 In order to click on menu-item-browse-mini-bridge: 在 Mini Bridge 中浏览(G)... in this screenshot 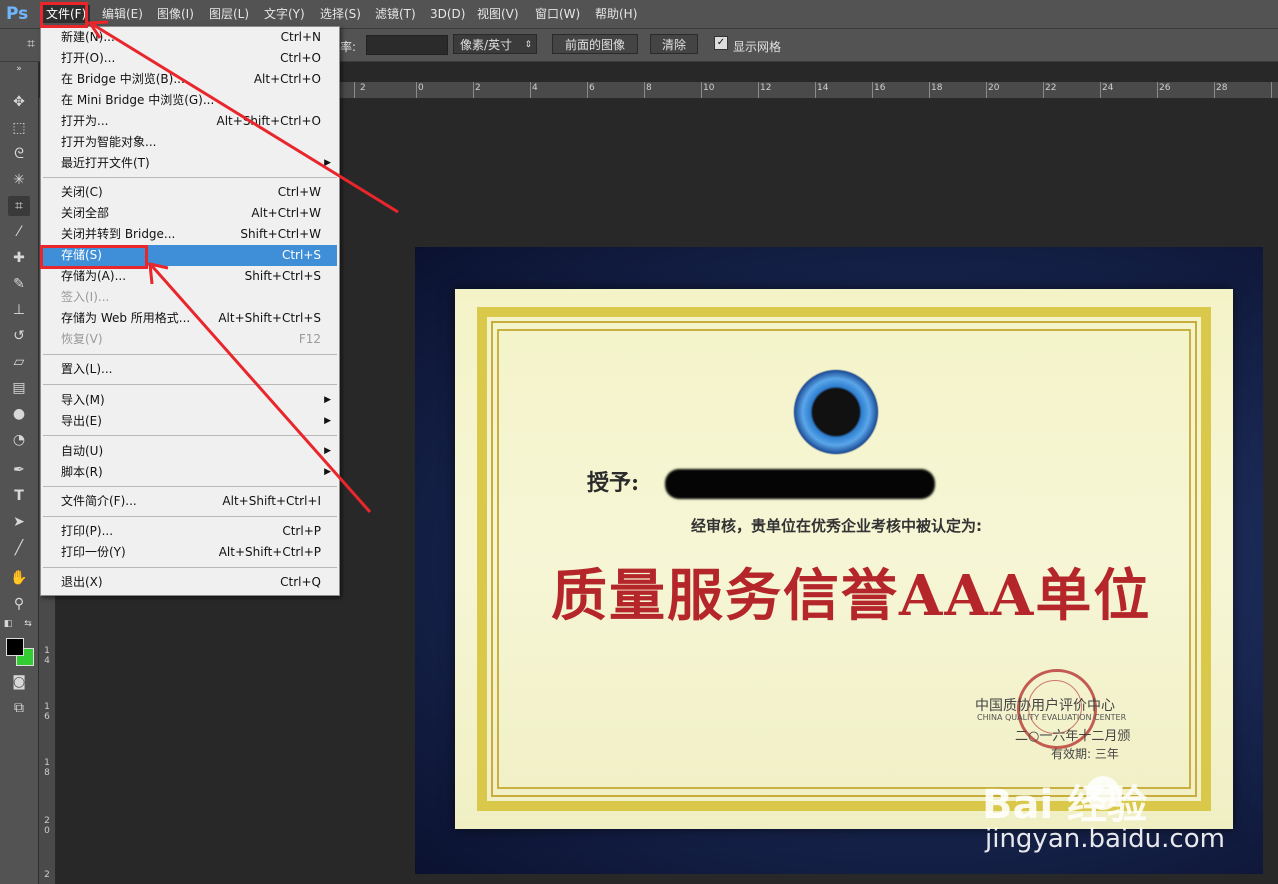, I will do `click(190, 100)`.